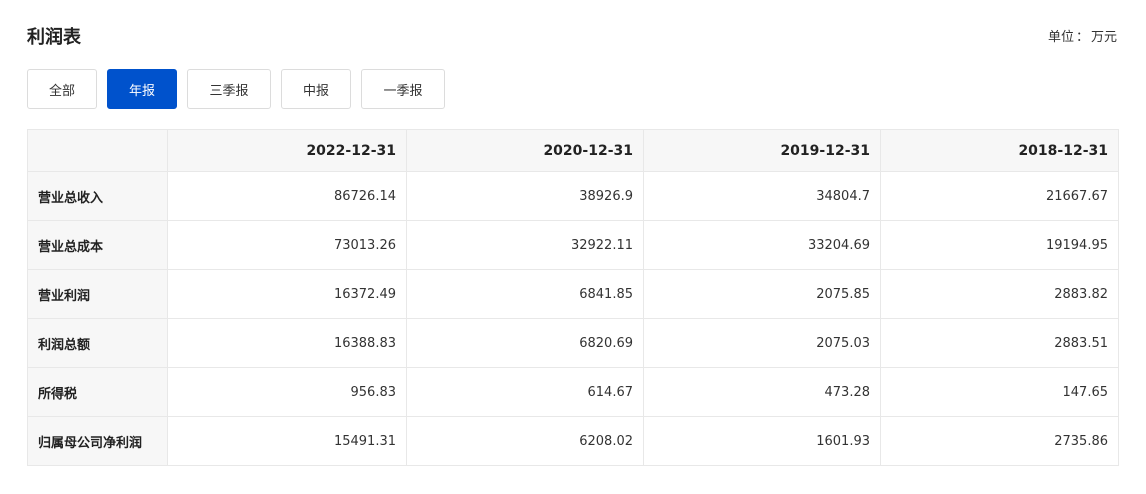 The height and width of the screenshot is (494, 1146). Describe the element at coordinates (142, 89) in the screenshot. I see `tab-annual: 年报` at that location.